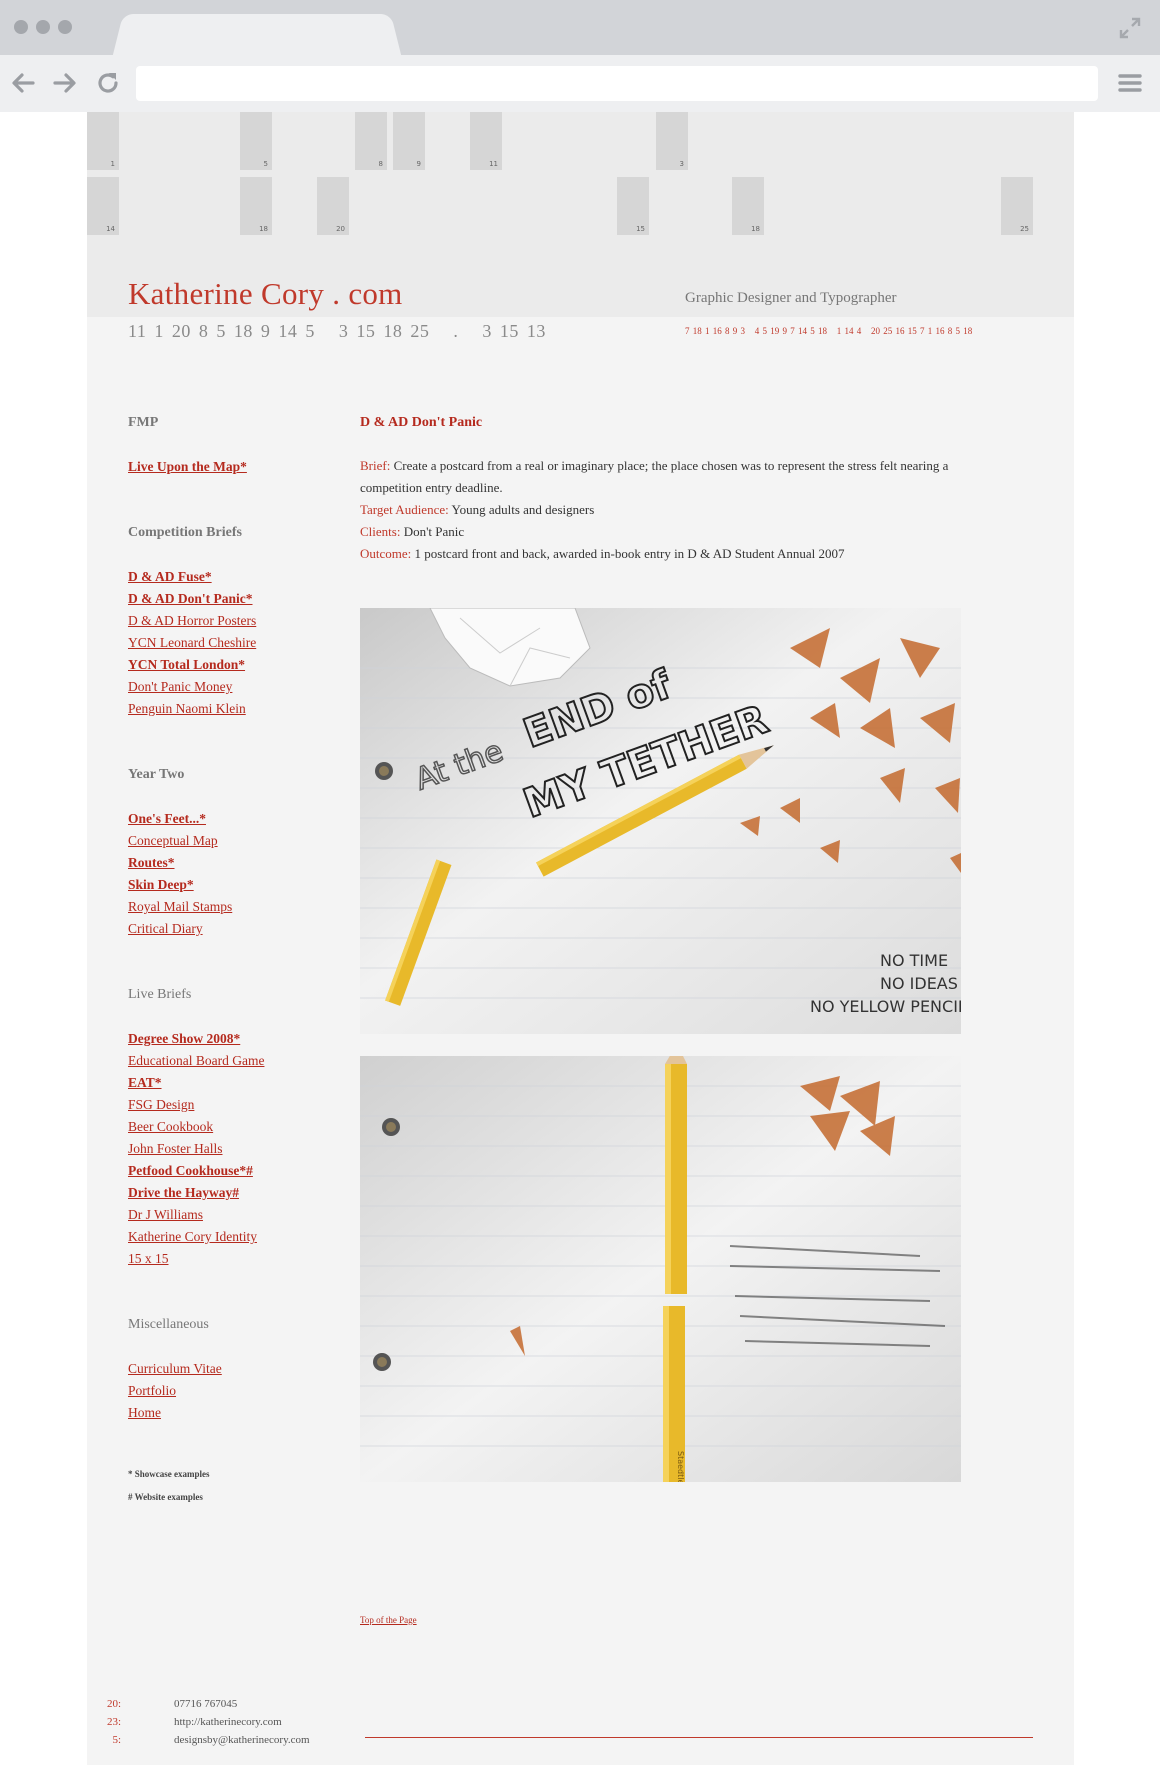 The image size is (1160, 1765). What do you see at coordinates (1130, 83) in the screenshot?
I see `menu-icon` at bounding box center [1130, 83].